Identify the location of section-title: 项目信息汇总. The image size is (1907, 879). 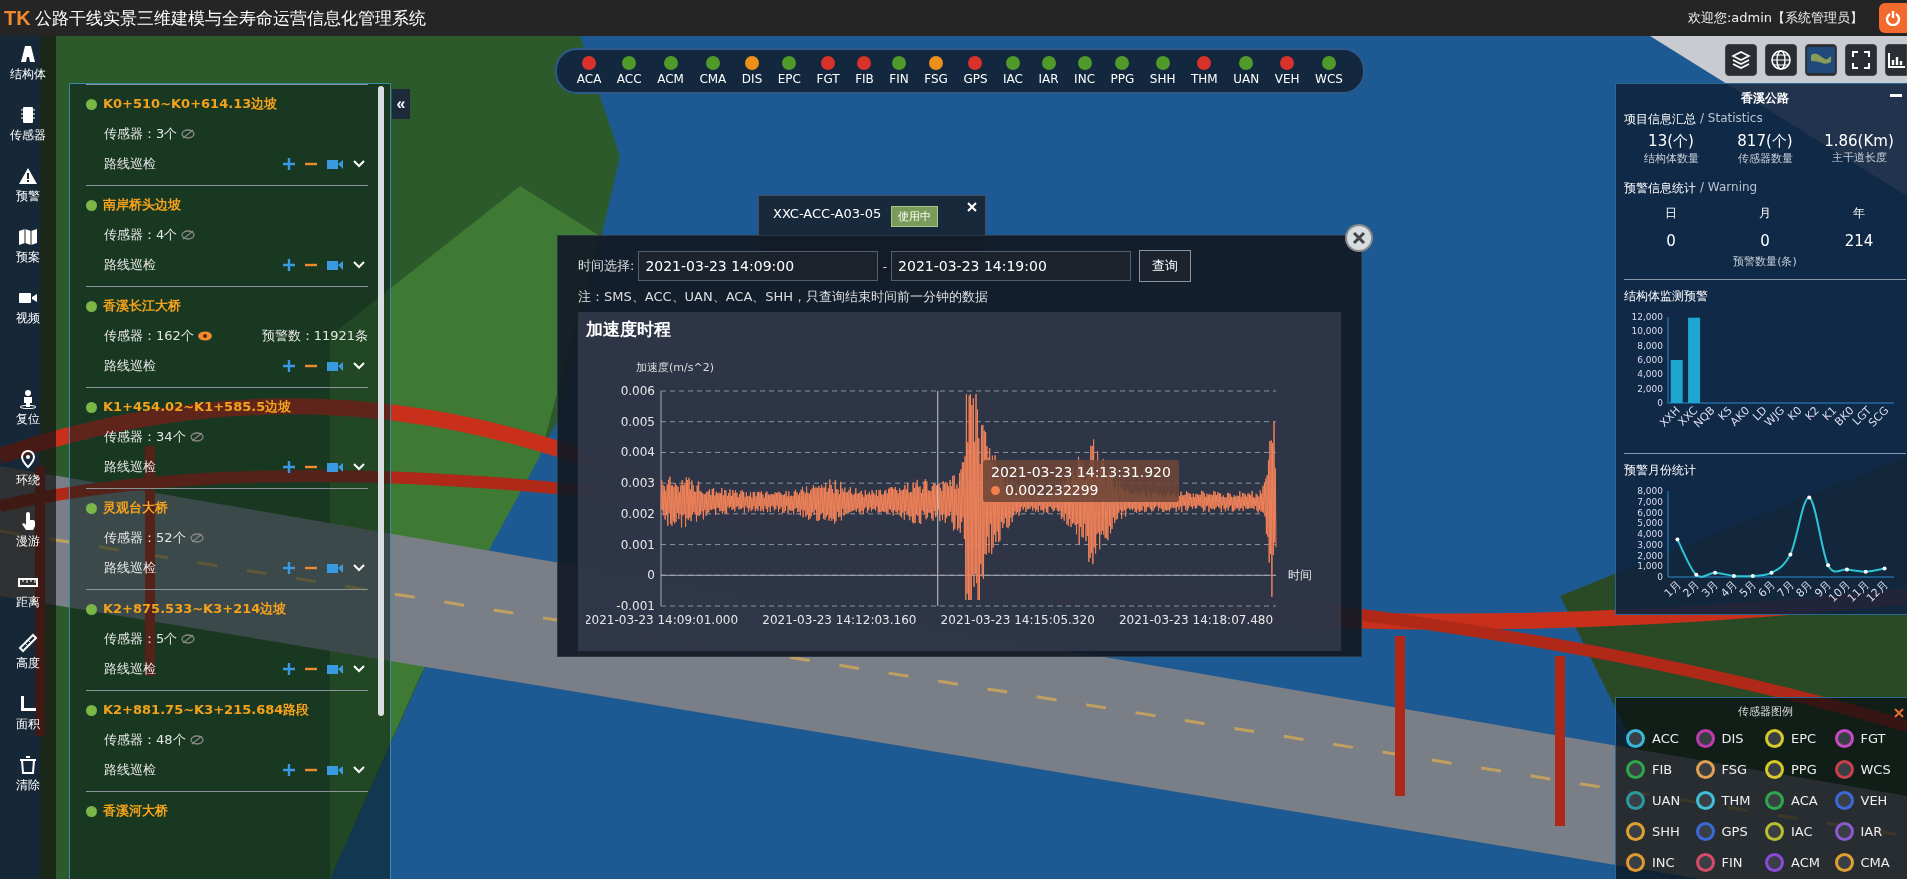
(1660, 119).